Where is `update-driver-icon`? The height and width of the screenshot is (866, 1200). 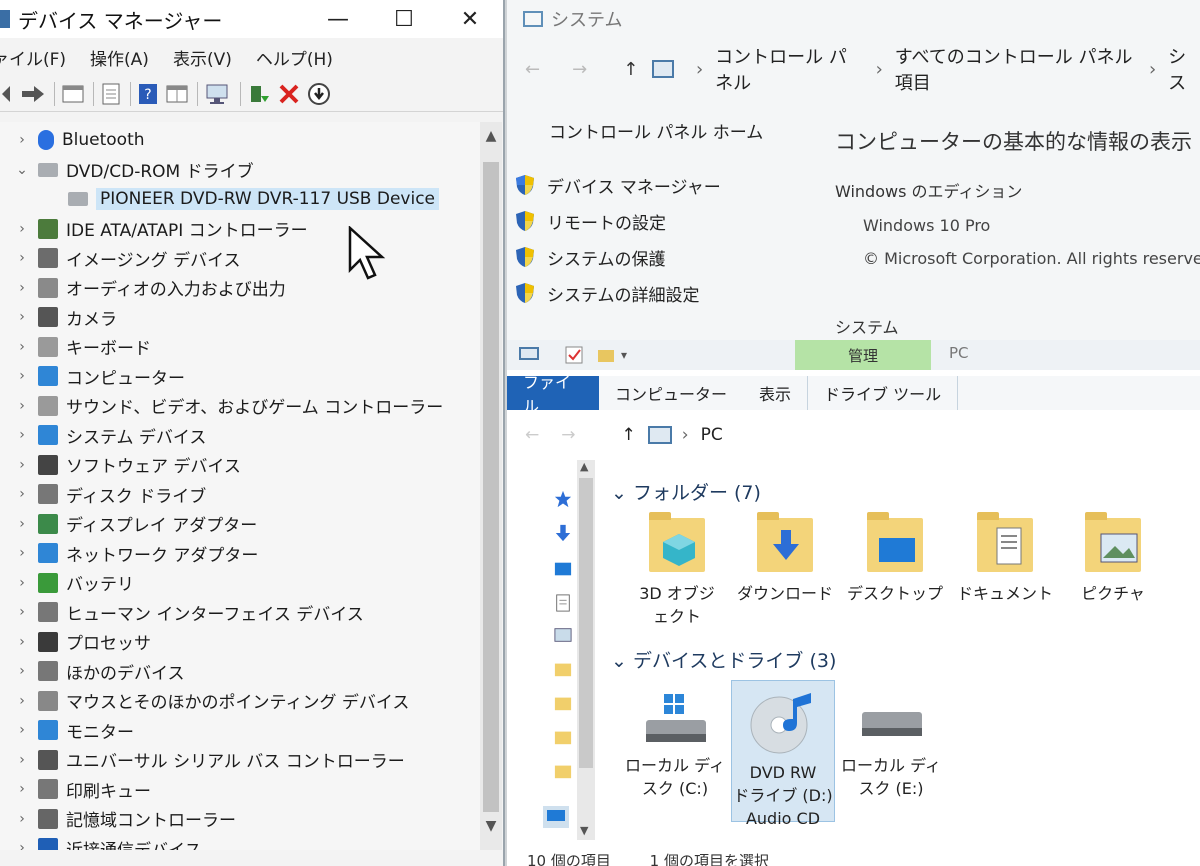 update-driver-icon is located at coordinates (259, 94).